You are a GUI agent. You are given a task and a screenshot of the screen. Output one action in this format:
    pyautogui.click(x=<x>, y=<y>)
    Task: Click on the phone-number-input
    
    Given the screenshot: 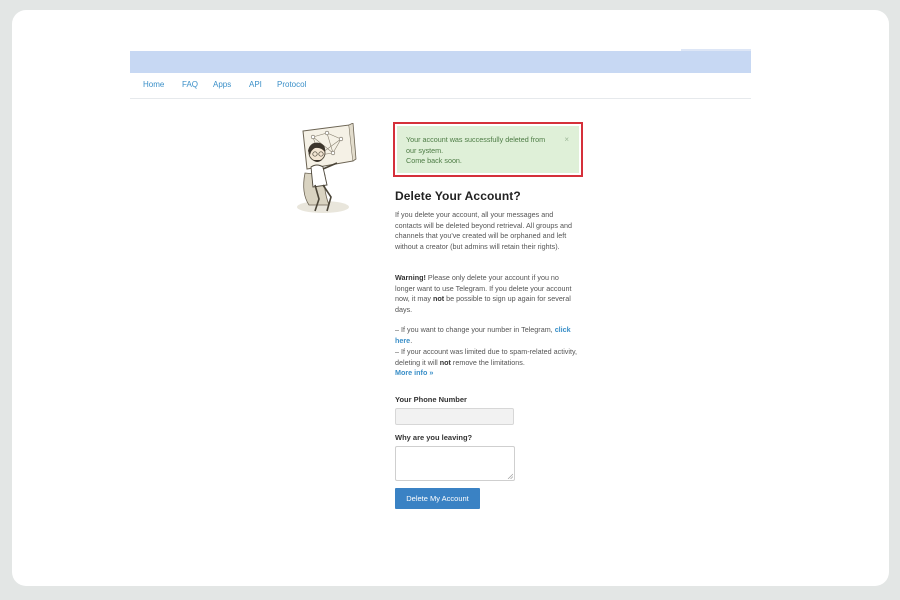 What is the action you would take?
    pyautogui.click(x=454, y=416)
    